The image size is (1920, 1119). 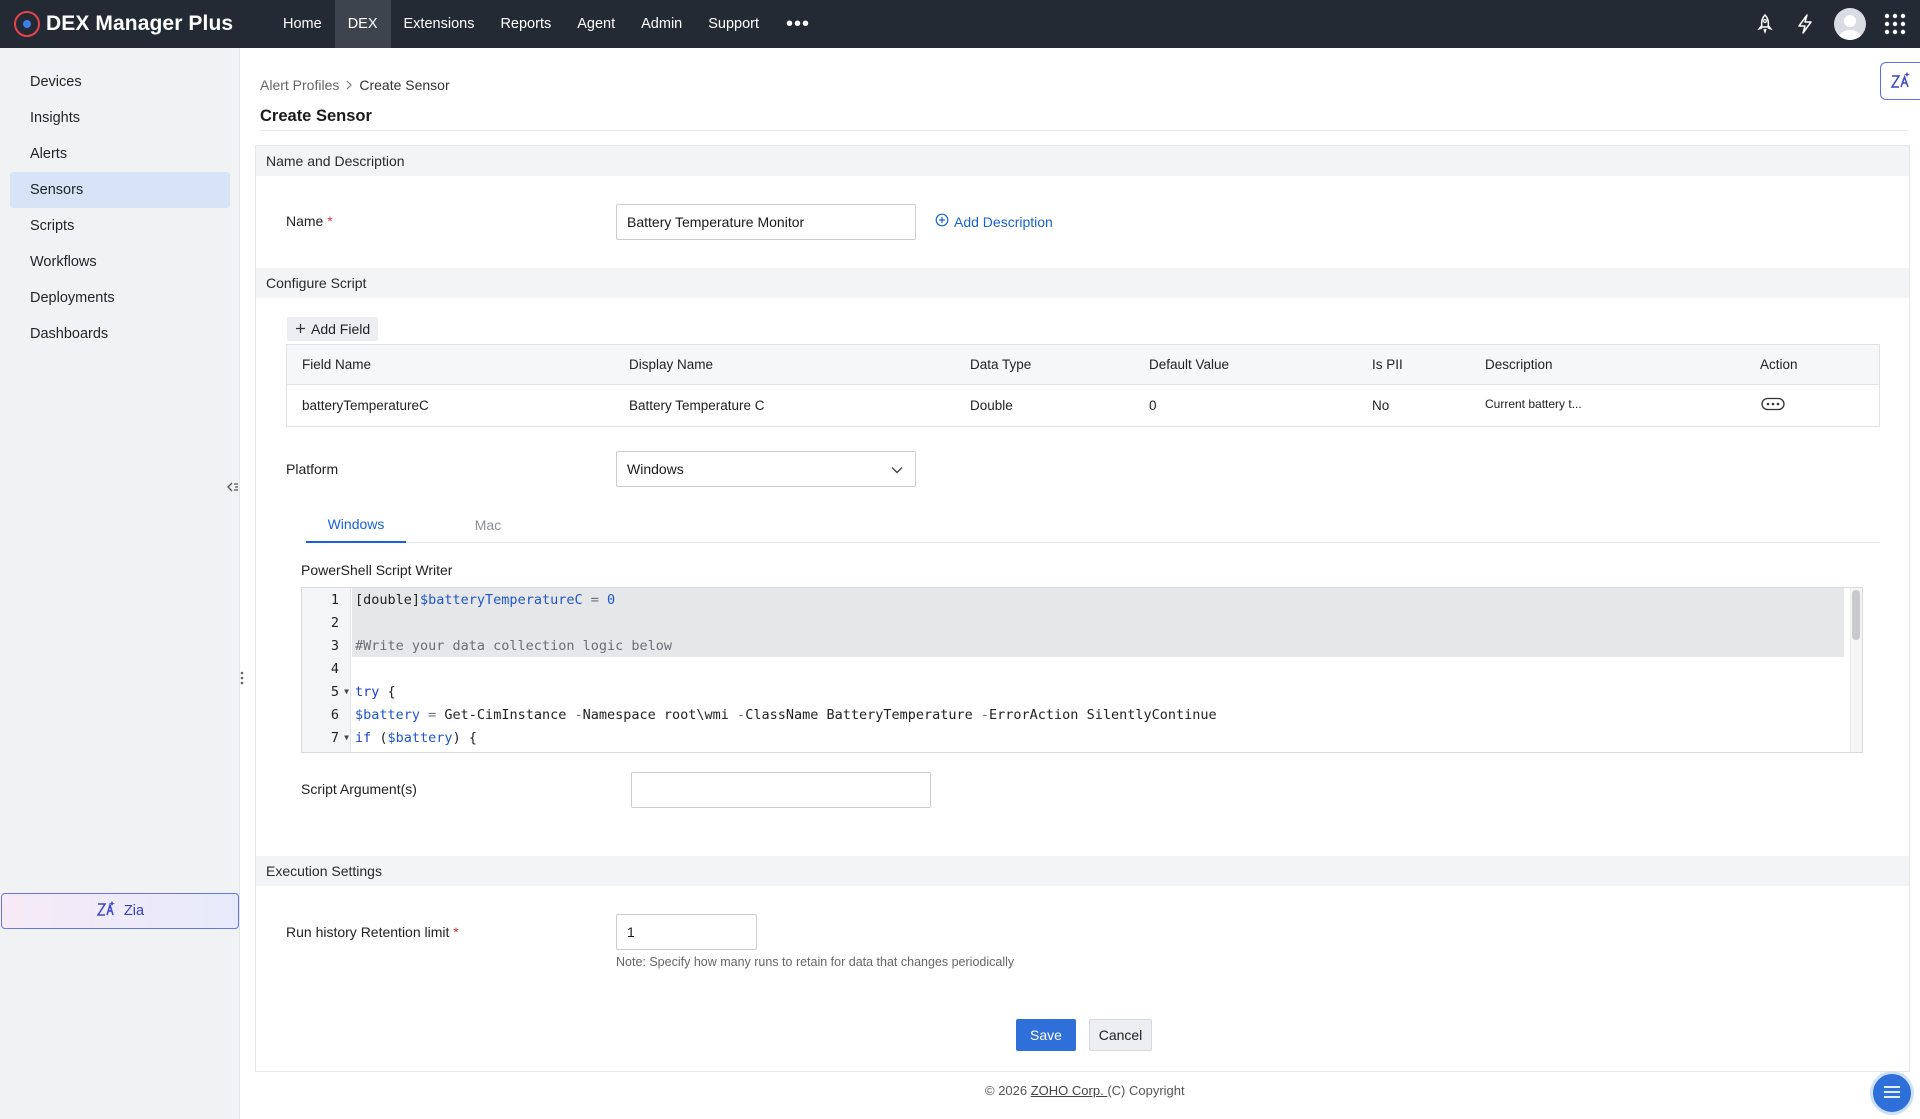 I want to click on app-name: DEX Manager Plus, so click(x=140, y=23).